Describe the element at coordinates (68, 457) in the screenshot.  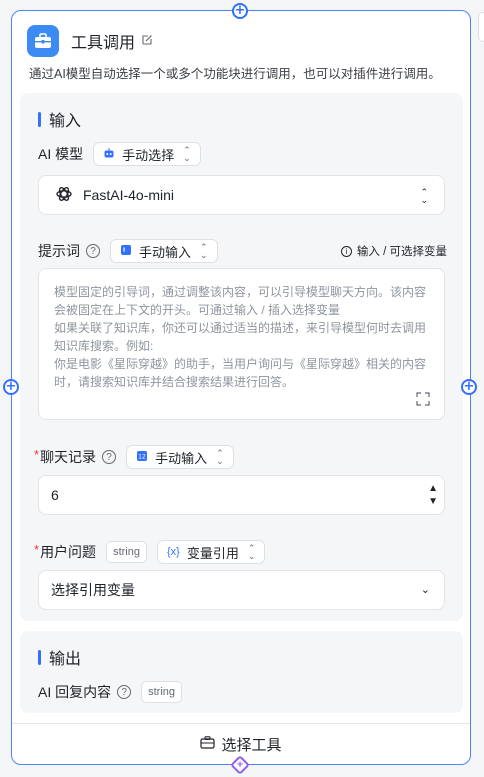
I see `chat-history-label: 聊天记录` at that location.